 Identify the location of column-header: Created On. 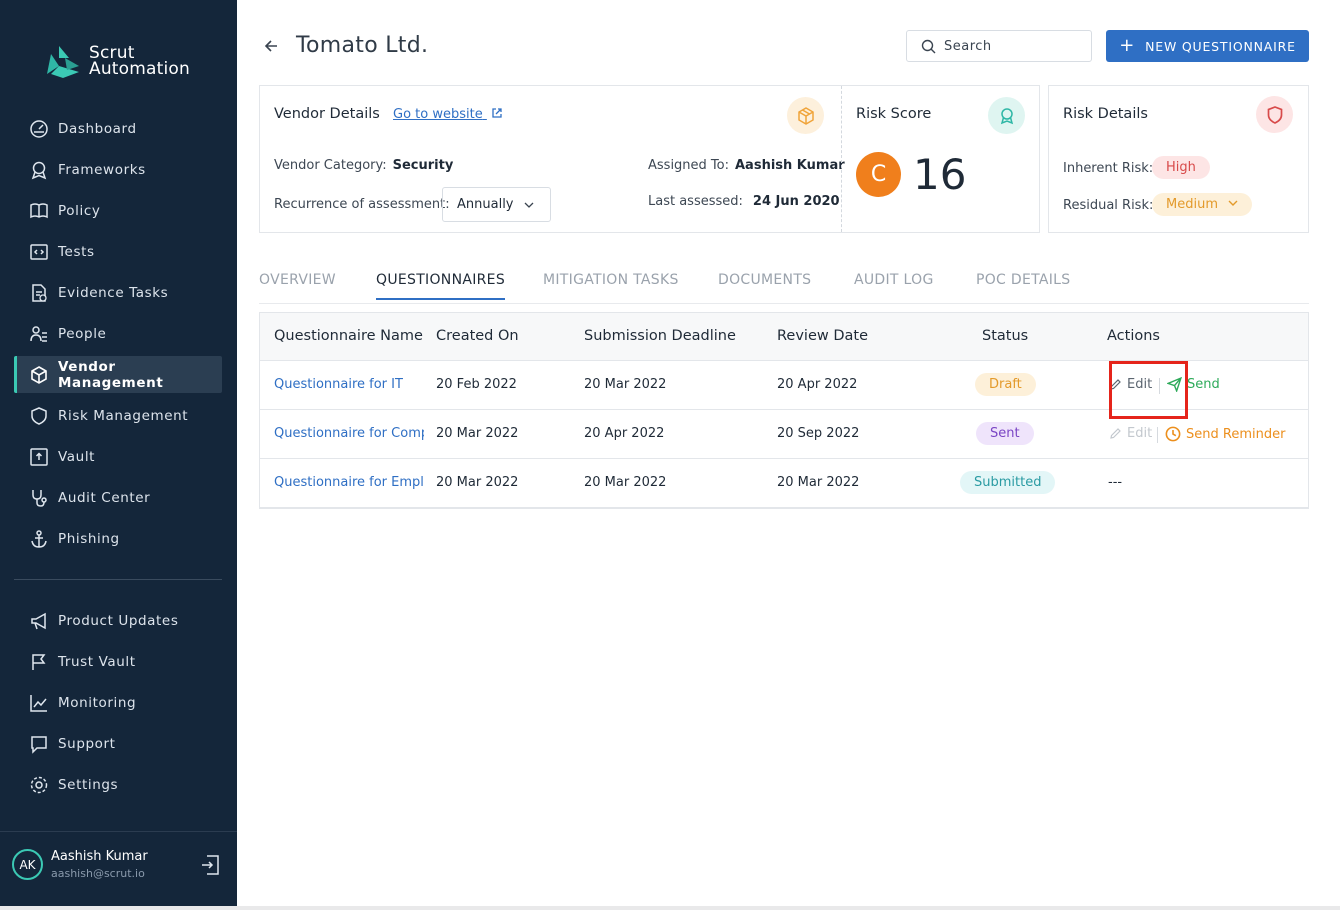
(477, 336).